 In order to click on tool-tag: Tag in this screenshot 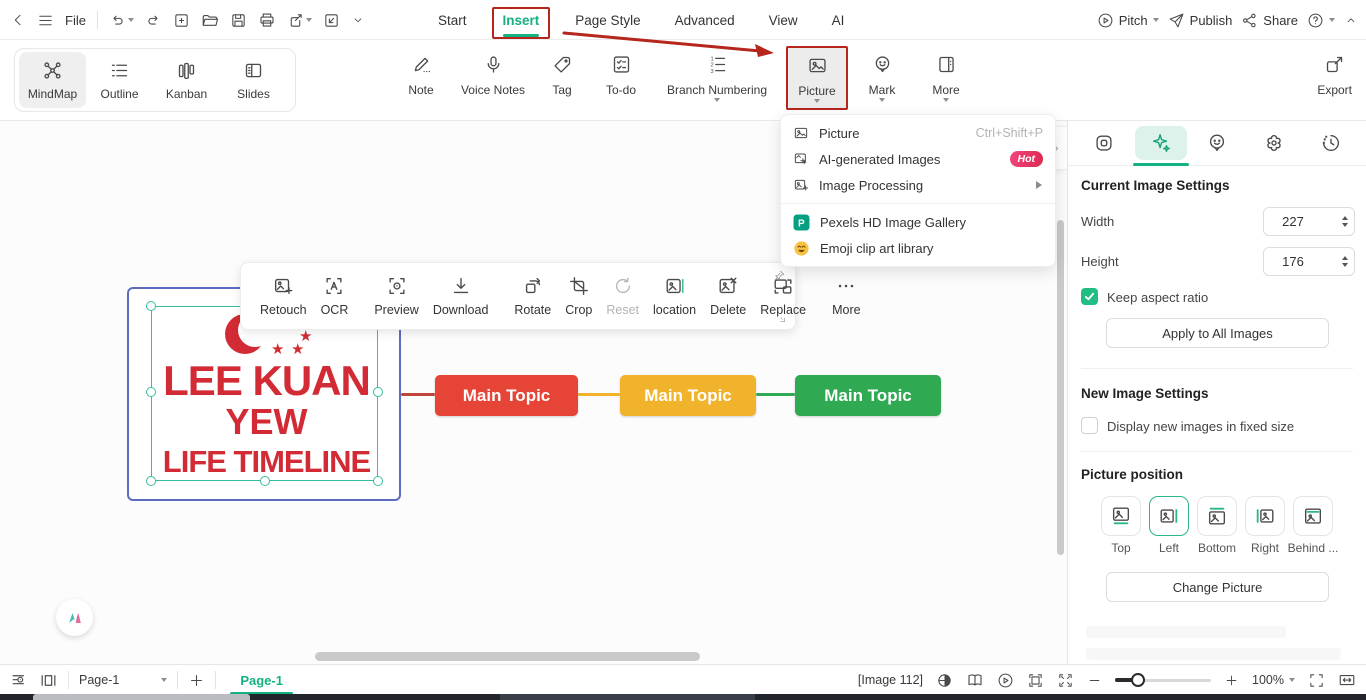, I will do `click(562, 77)`.